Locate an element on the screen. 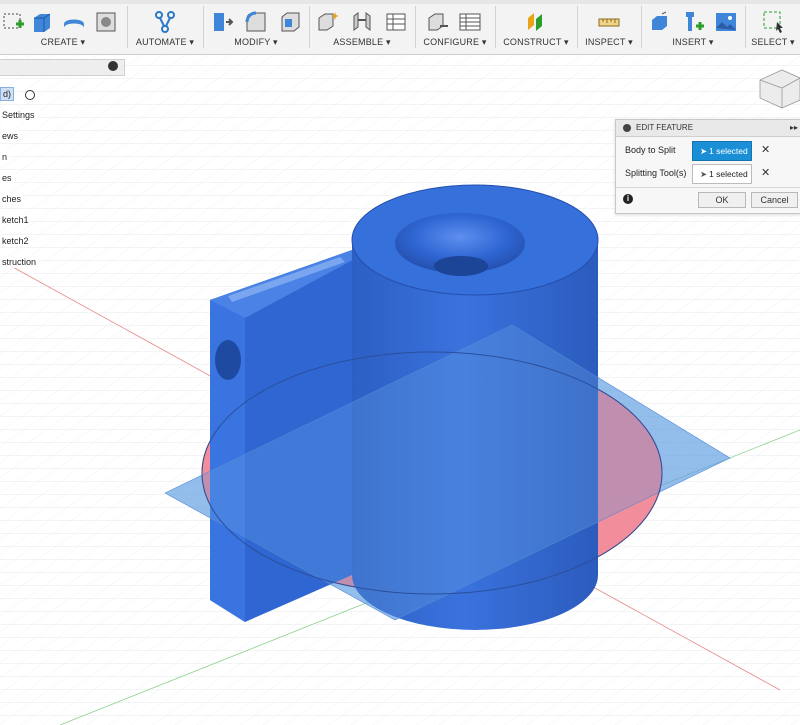  splitting-tool-row: Splitting Tool(s) ➤ 1 selected ✕ is located at coordinates (708, 174).